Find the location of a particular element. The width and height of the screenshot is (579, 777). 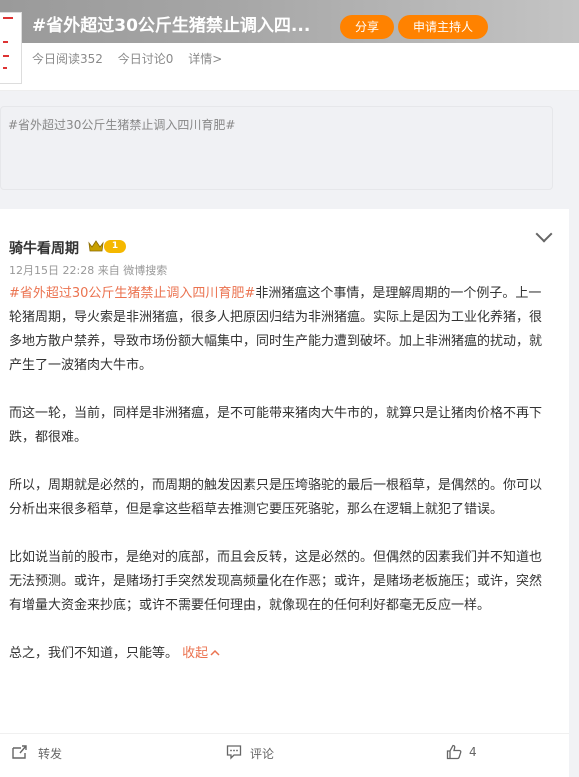

post-meta: 12月15日 22:28 来自 微博搜索 is located at coordinates (88, 270).